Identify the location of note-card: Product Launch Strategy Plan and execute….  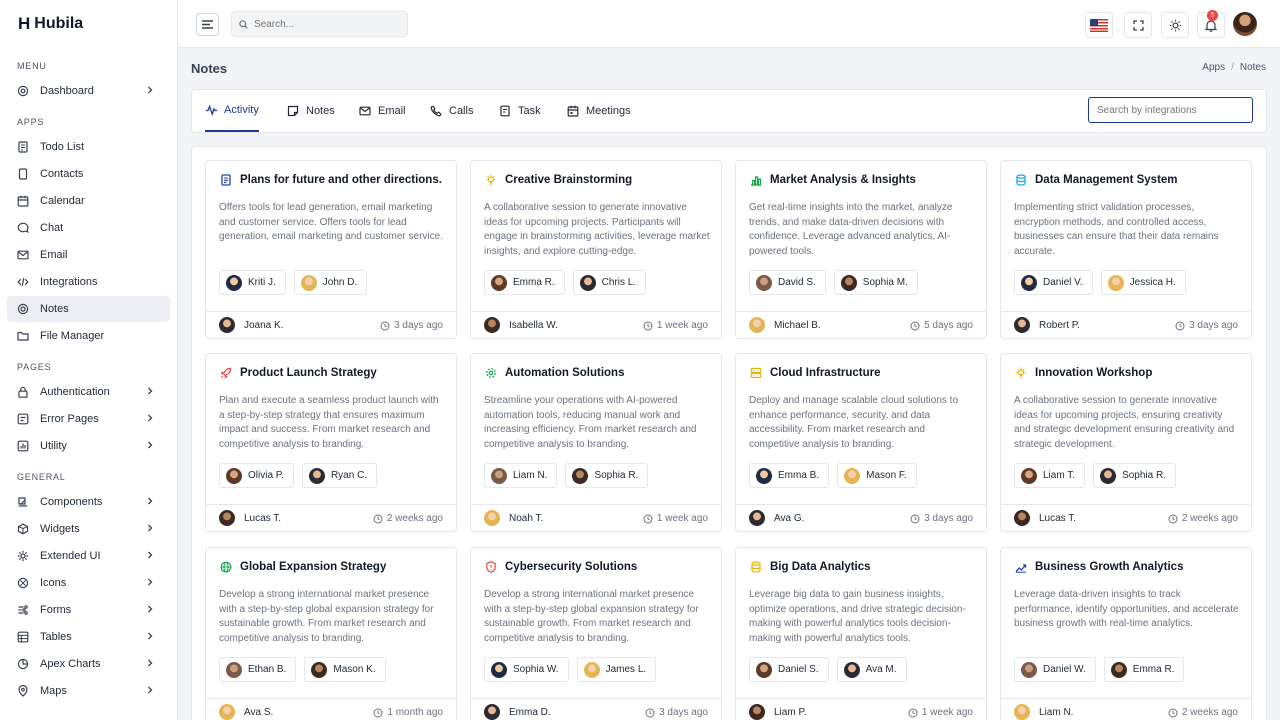
(331, 442).